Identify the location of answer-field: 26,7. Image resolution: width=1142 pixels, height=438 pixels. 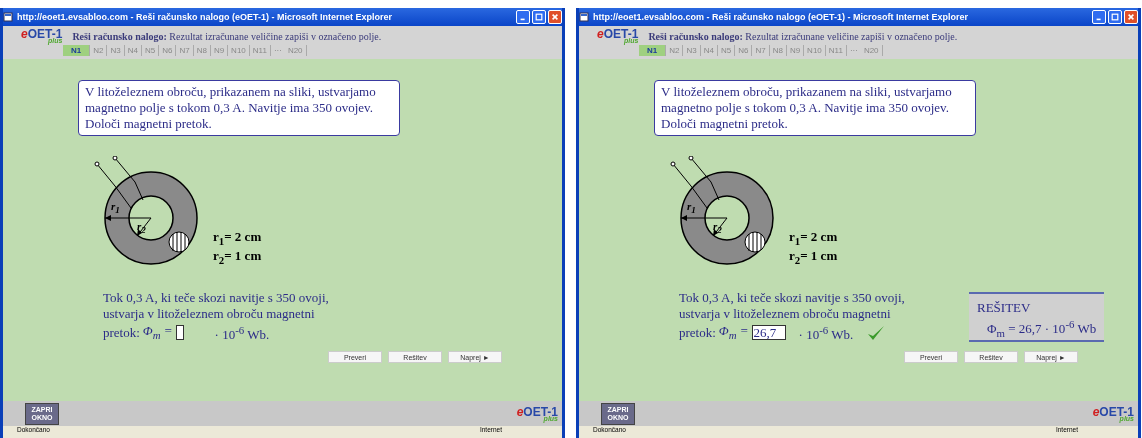
(768, 333).